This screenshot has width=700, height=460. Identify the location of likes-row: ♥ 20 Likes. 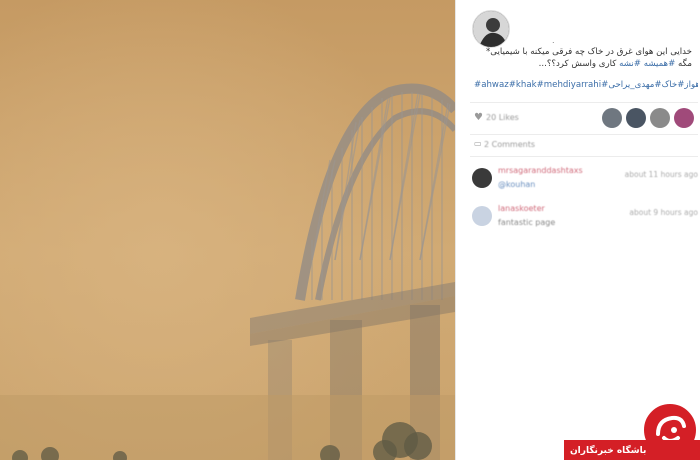
(586, 119).